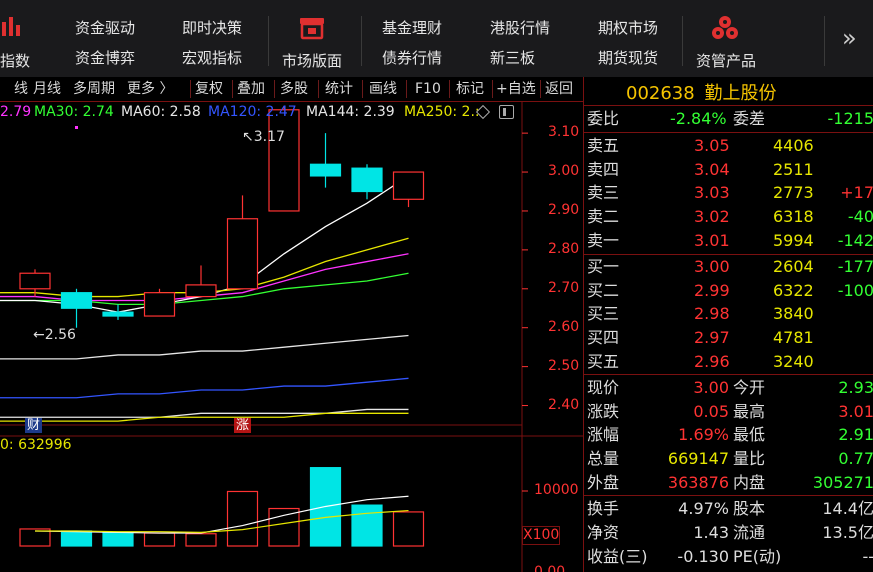  Describe the element at coordinates (728, 362) in the screenshot. I see `bid-row: 买五 2.96 3240` at that location.